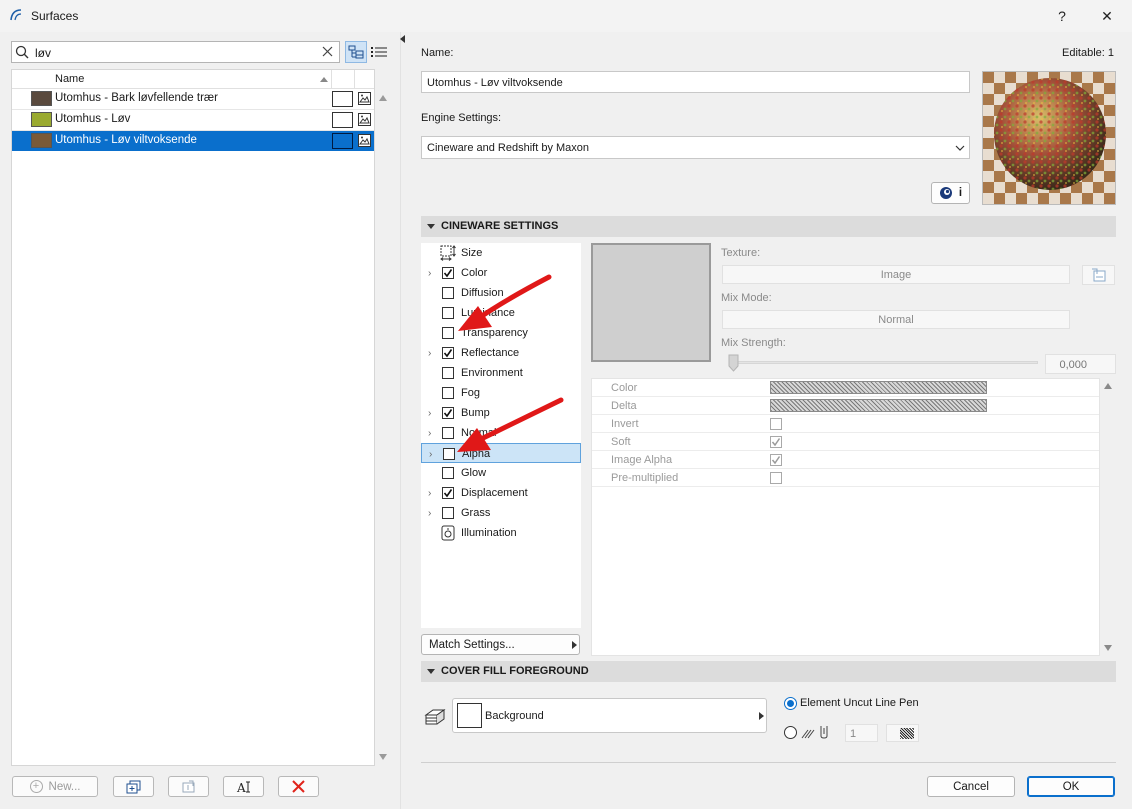  I want to click on channel-grass: › Grass, so click(501, 513).